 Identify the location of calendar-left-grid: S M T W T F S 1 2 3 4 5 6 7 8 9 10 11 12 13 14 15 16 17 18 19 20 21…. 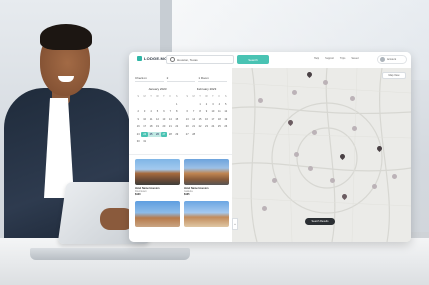
(157, 119).